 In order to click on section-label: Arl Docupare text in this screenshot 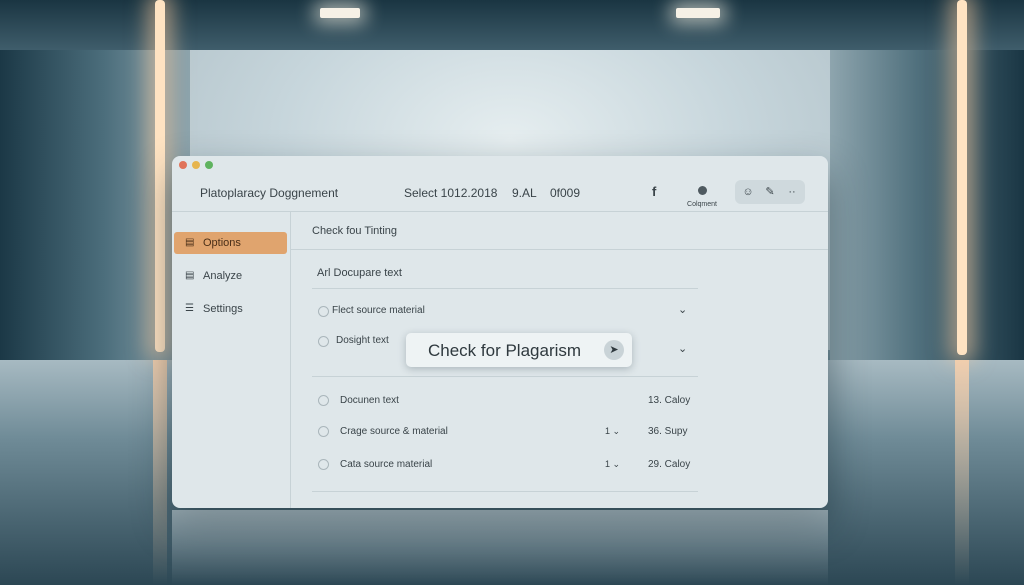, I will do `click(359, 273)`.